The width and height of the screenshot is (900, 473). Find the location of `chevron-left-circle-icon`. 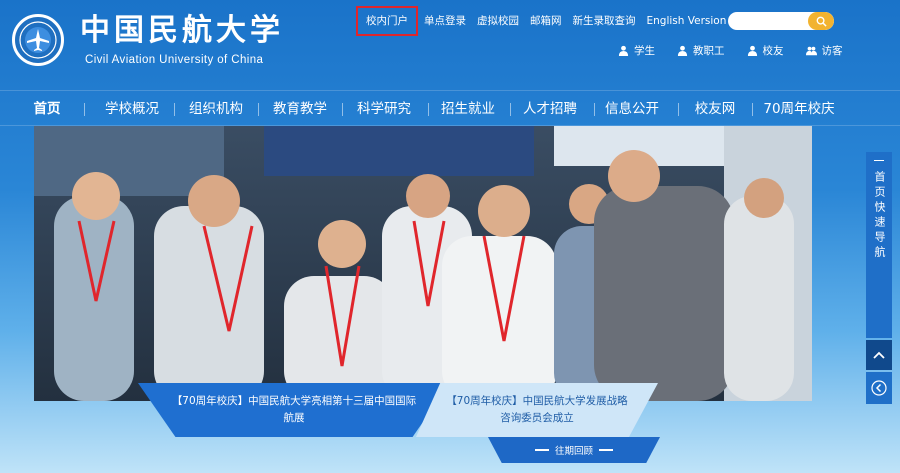

chevron-left-circle-icon is located at coordinates (879, 388).